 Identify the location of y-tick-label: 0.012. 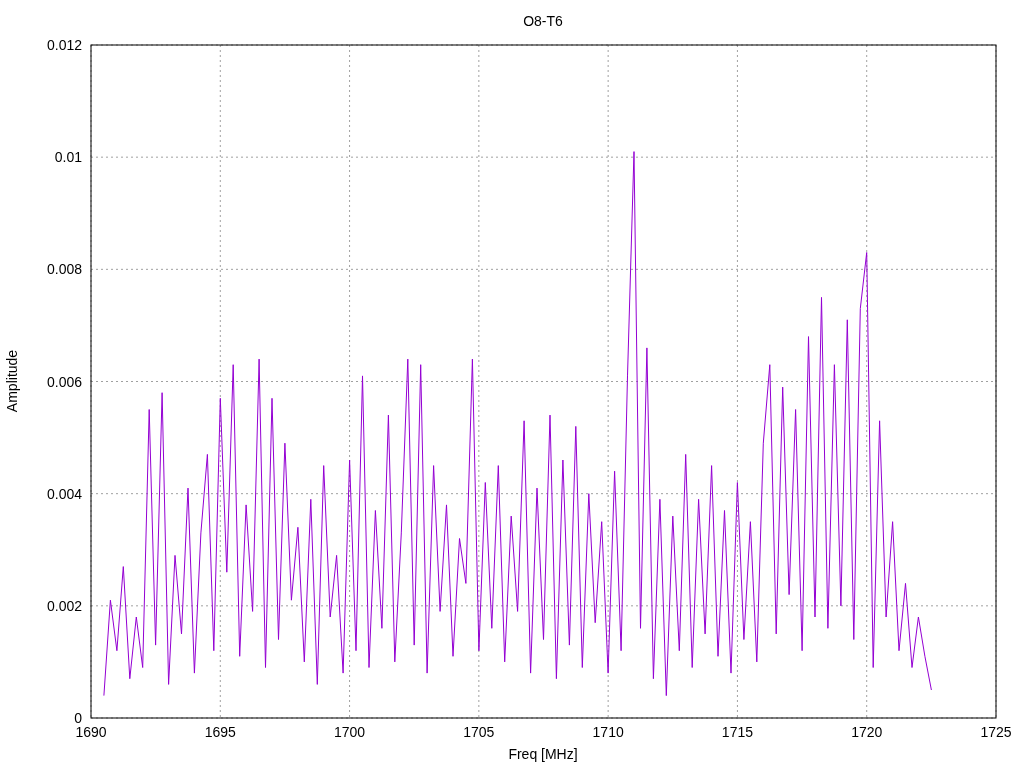
(64, 45).